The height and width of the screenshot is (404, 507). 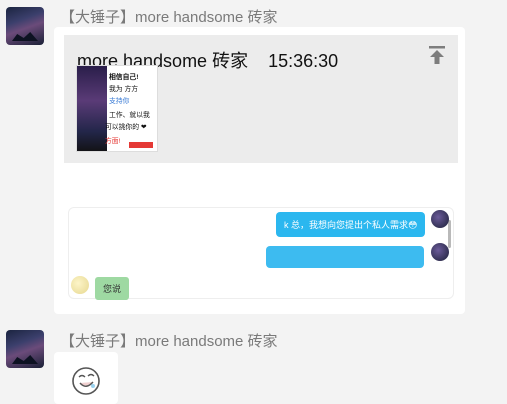 I want to click on chat-avatar-left, so click(x=80, y=285).